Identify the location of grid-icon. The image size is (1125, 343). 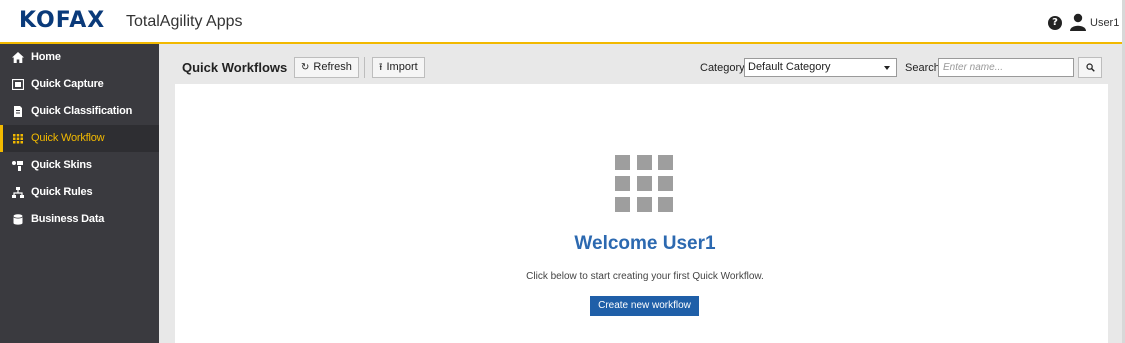
(18, 139).